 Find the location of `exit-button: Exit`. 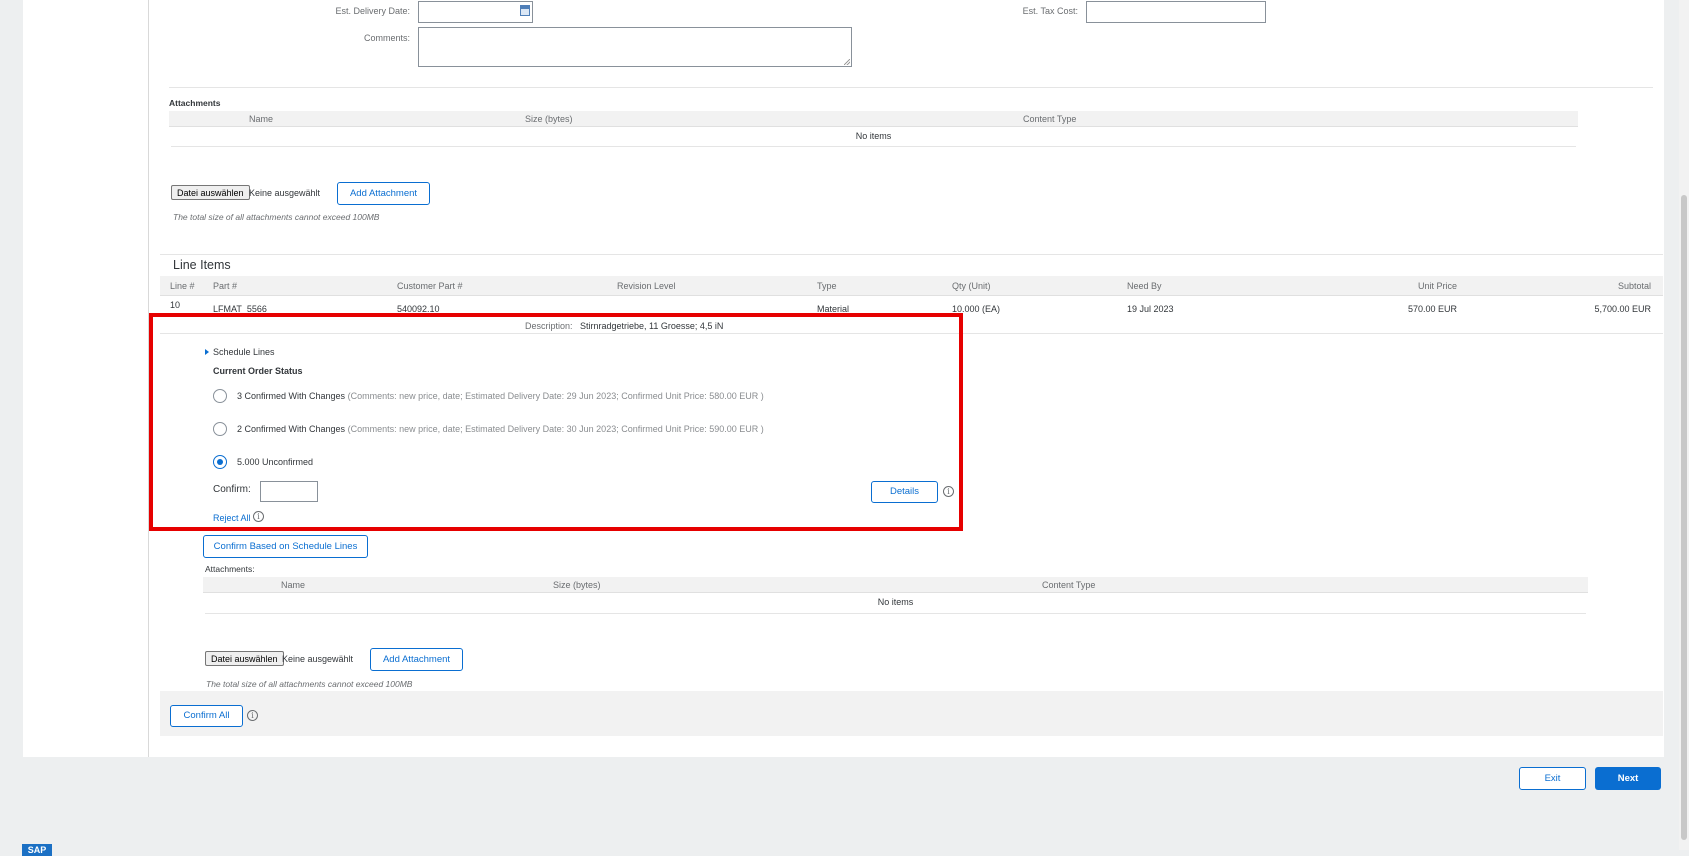

exit-button: Exit is located at coordinates (1552, 778).